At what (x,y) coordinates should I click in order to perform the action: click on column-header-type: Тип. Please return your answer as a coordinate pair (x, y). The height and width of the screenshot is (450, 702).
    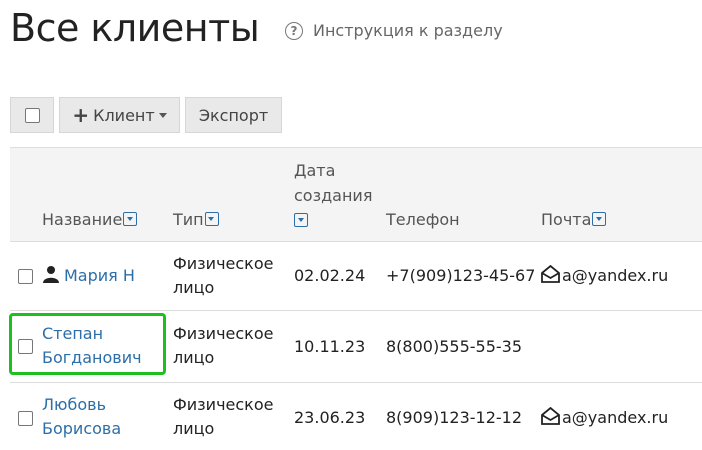
    Looking at the image, I should click on (196, 219).